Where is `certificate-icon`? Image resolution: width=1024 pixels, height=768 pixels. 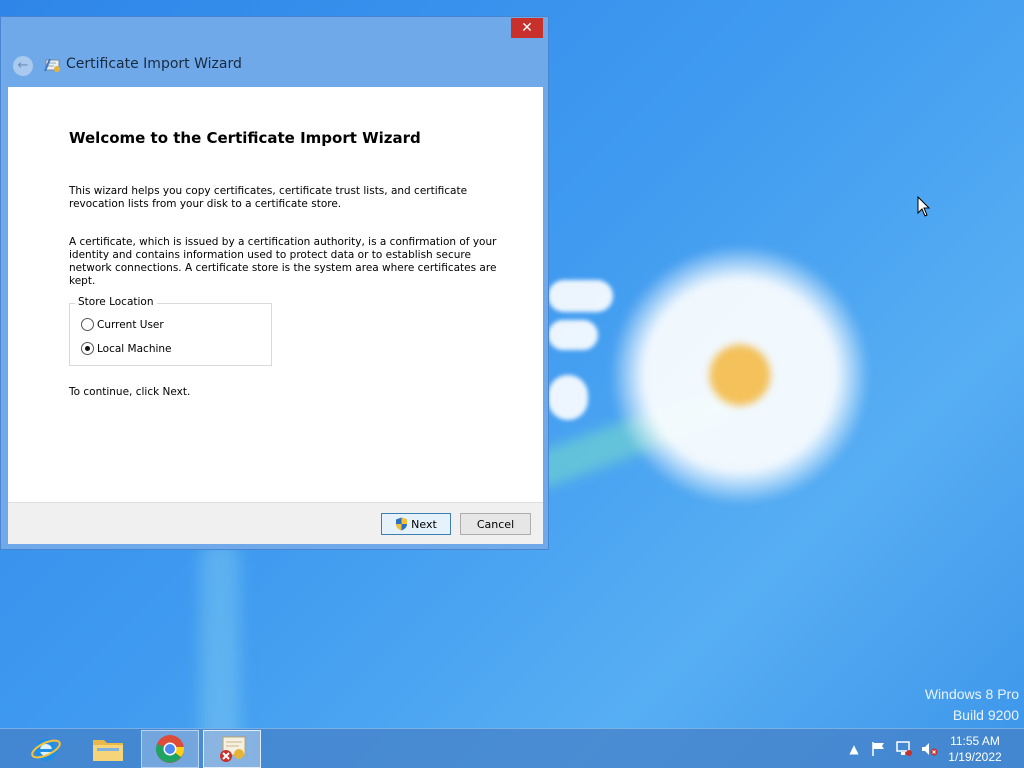 certificate-icon is located at coordinates (233, 749).